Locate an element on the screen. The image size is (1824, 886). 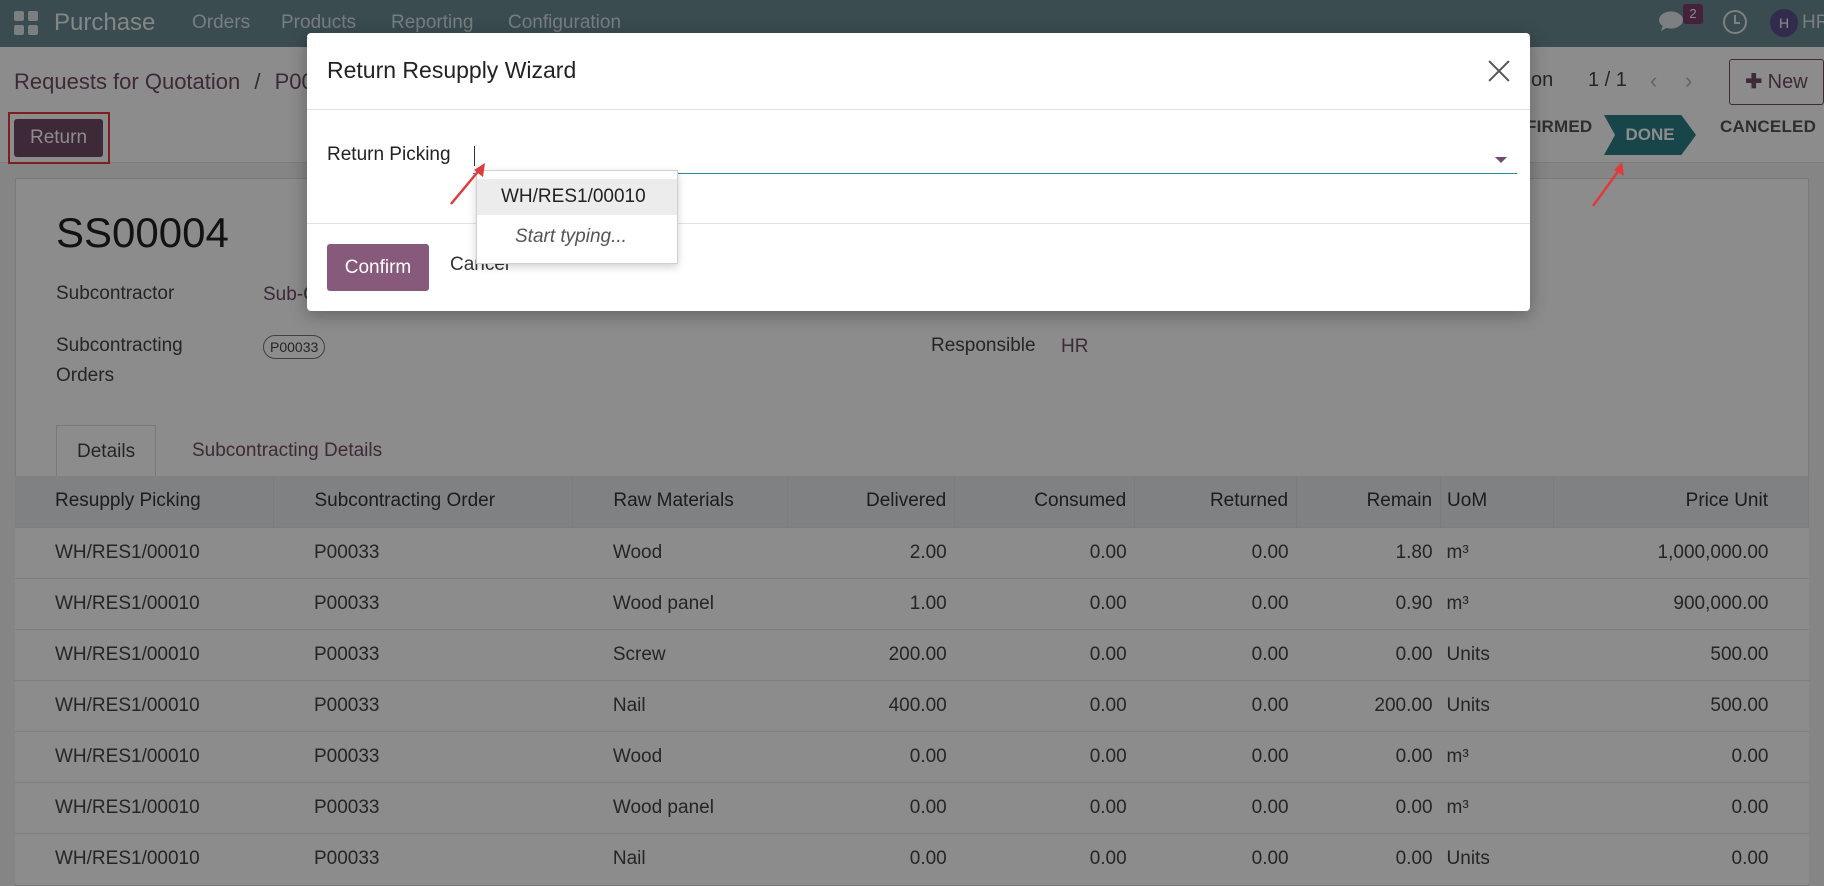
close-icon is located at coordinates (1499, 71).